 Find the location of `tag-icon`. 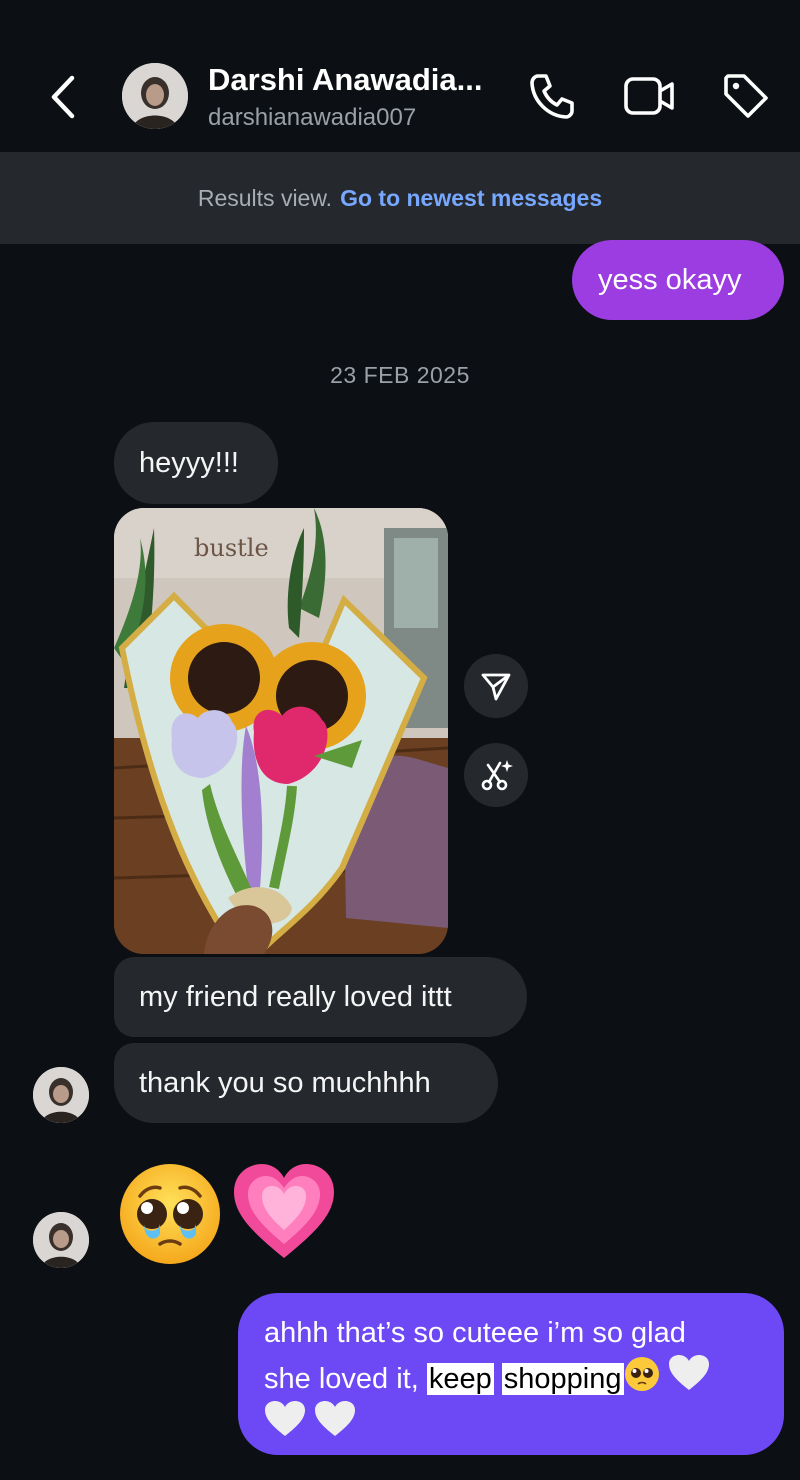

tag-icon is located at coordinates (746, 96).